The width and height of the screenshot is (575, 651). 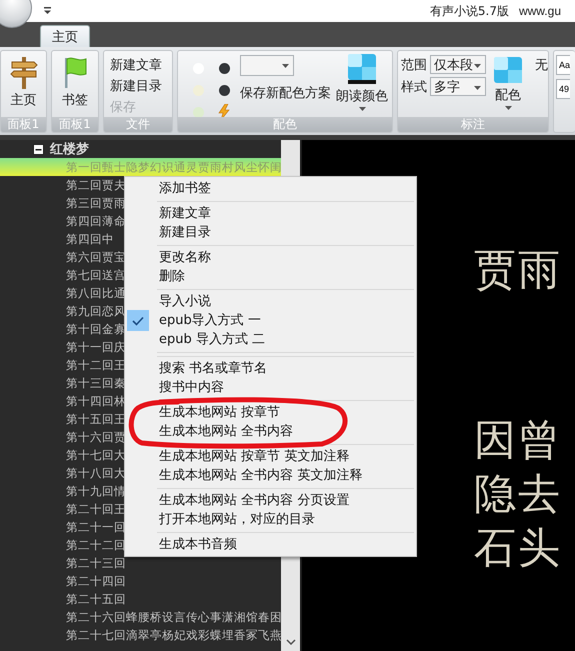 What do you see at coordinates (75, 84) in the screenshot?
I see `bookmark-button: 书签` at bounding box center [75, 84].